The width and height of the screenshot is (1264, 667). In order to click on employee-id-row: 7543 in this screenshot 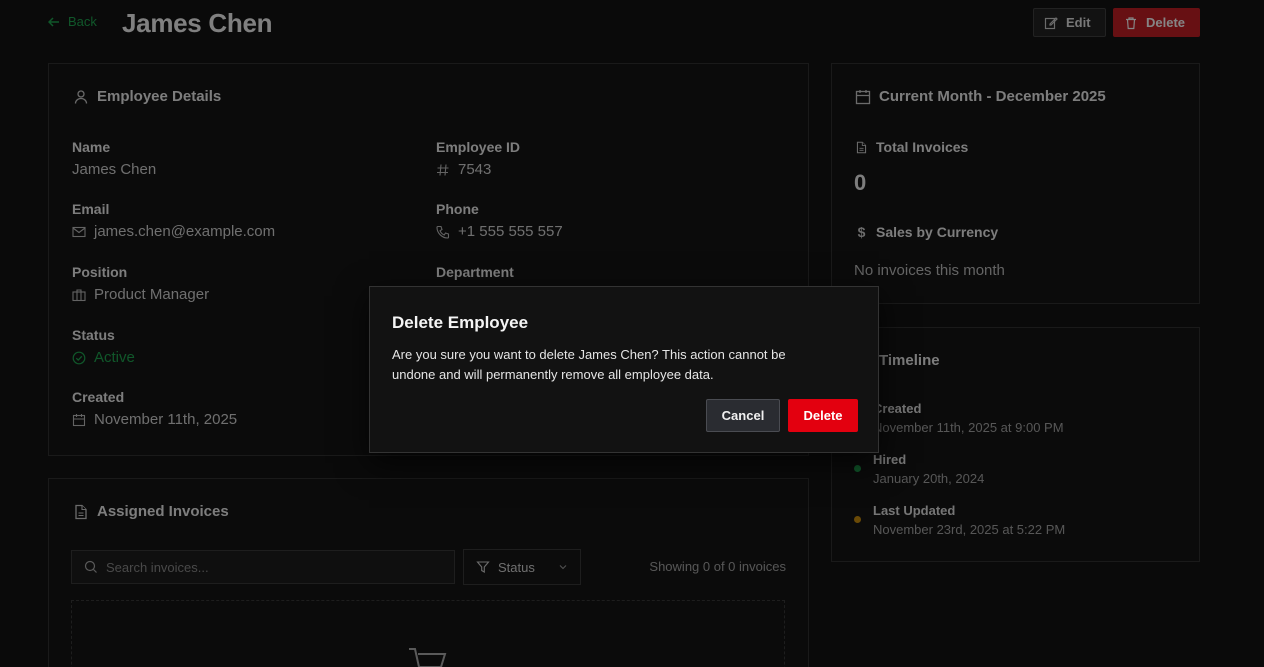, I will do `click(478, 169)`.